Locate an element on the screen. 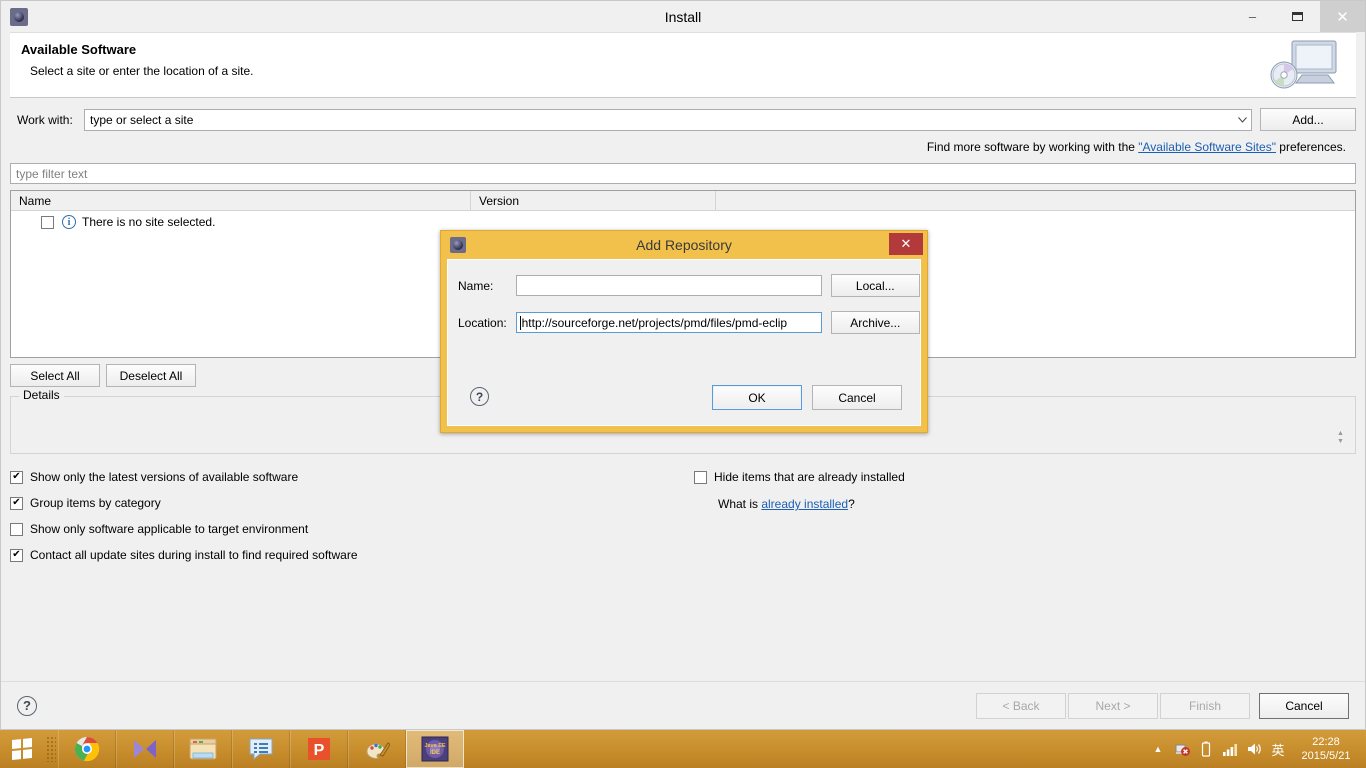 The height and width of the screenshot is (768, 1366). svg-text: Java EE is located at coordinates (434, 746).